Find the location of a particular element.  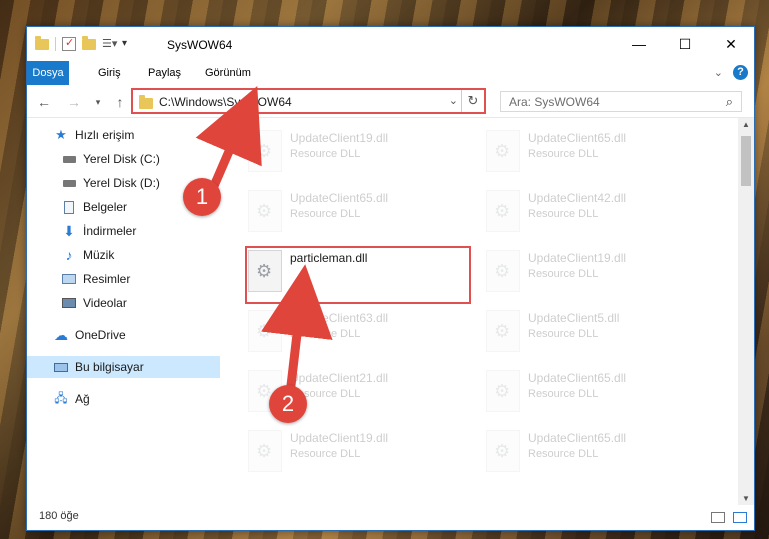

tab-share: Paylaş is located at coordinates (164, 73).